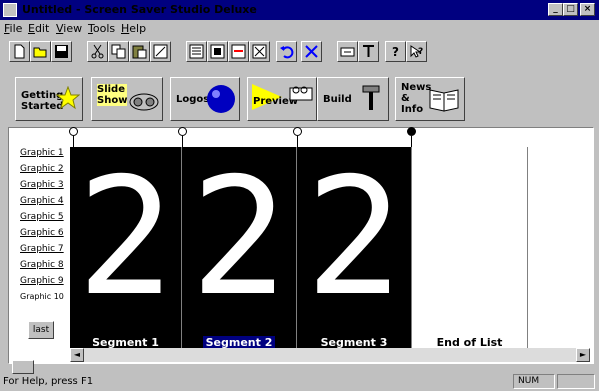 This screenshot has width=599, height=391. Describe the element at coordinates (411, 131) in the screenshot. I see `segment-marker-end` at that location.